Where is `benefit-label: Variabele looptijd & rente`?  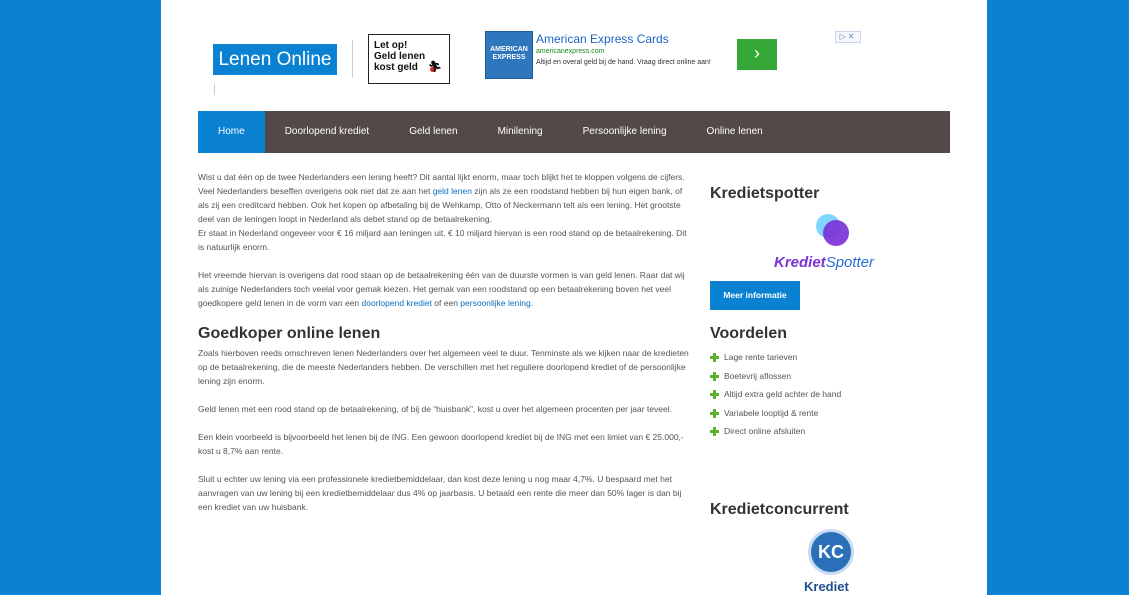
benefit-label: Variabele looptijd & rente is located at coordinates (771, 412).